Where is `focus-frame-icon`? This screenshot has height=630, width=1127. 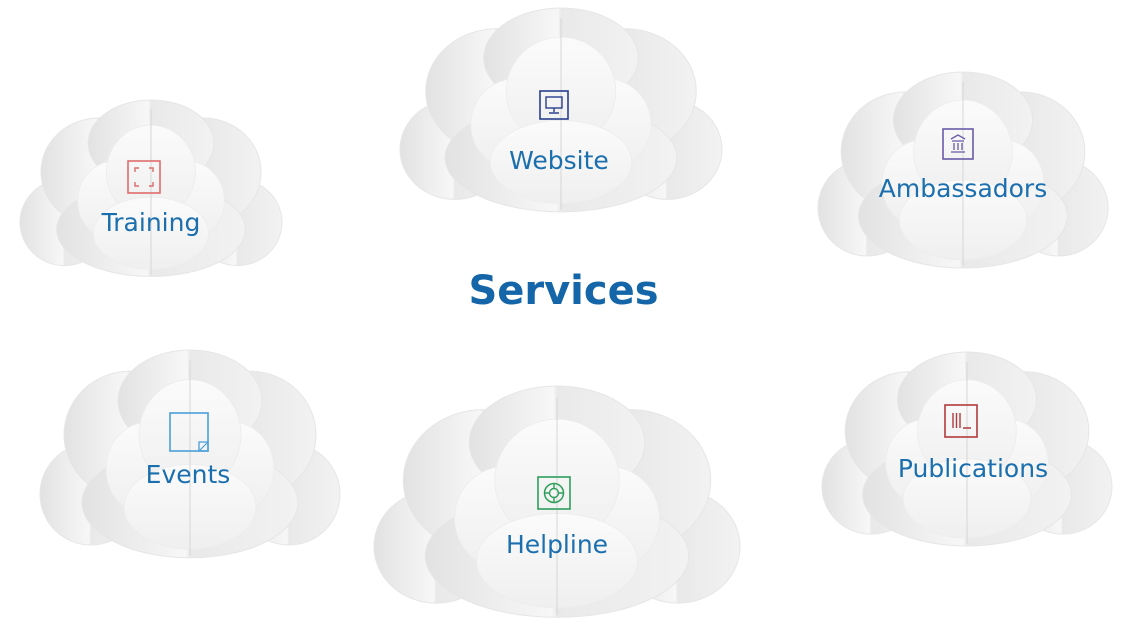
focus-frame-icon is located at coordinates (144, 177).